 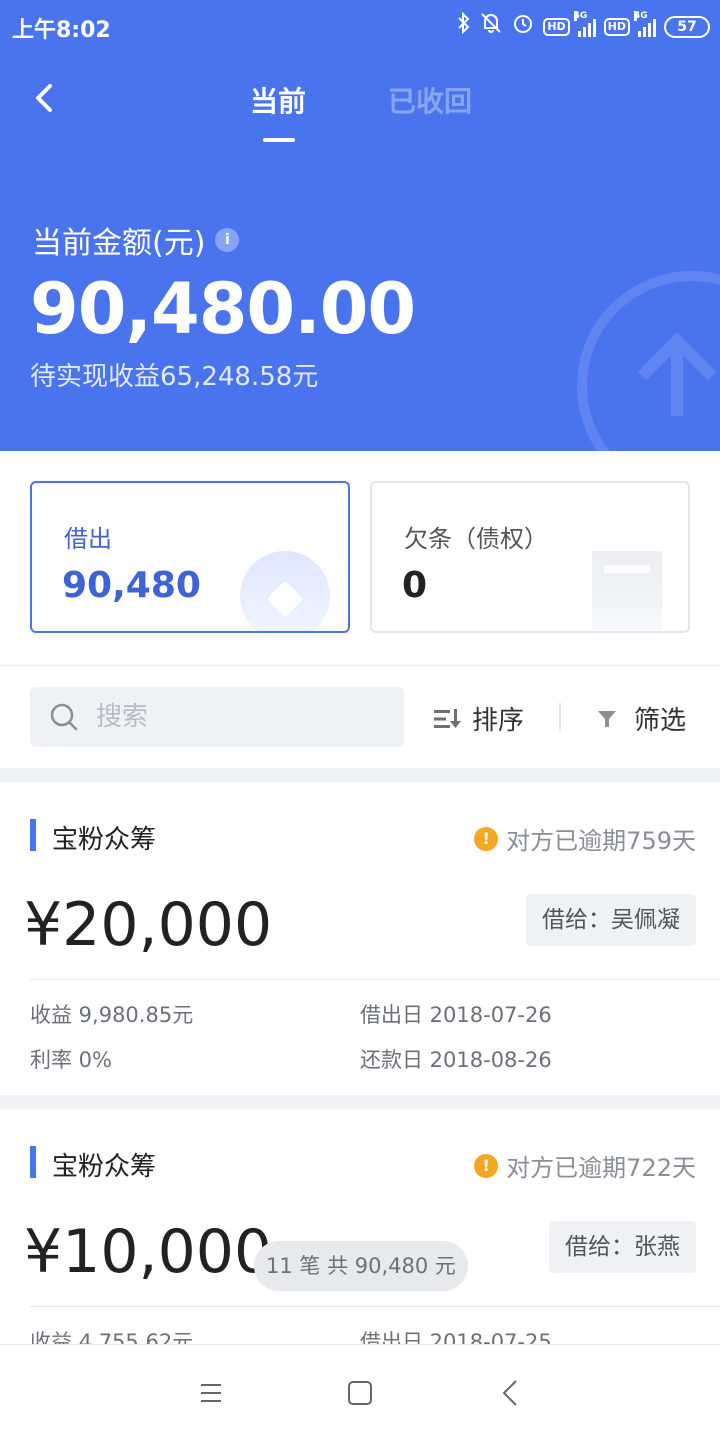 I want to click on bluetooth-icon, so click(x=464, y=26).